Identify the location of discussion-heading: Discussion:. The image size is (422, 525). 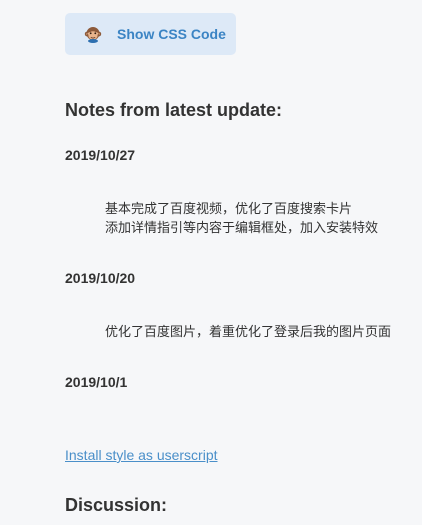
(116, 505).